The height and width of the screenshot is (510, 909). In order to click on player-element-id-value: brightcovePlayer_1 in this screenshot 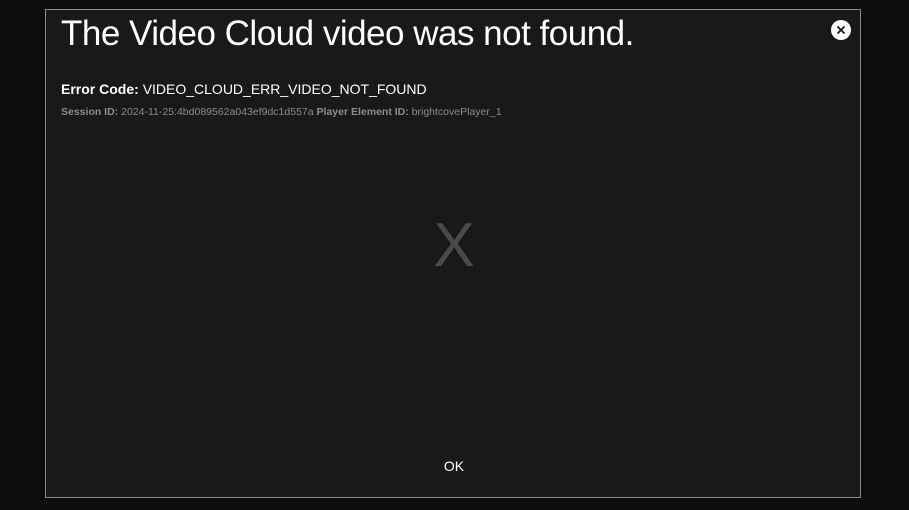, I will do `click(456, 112)`.